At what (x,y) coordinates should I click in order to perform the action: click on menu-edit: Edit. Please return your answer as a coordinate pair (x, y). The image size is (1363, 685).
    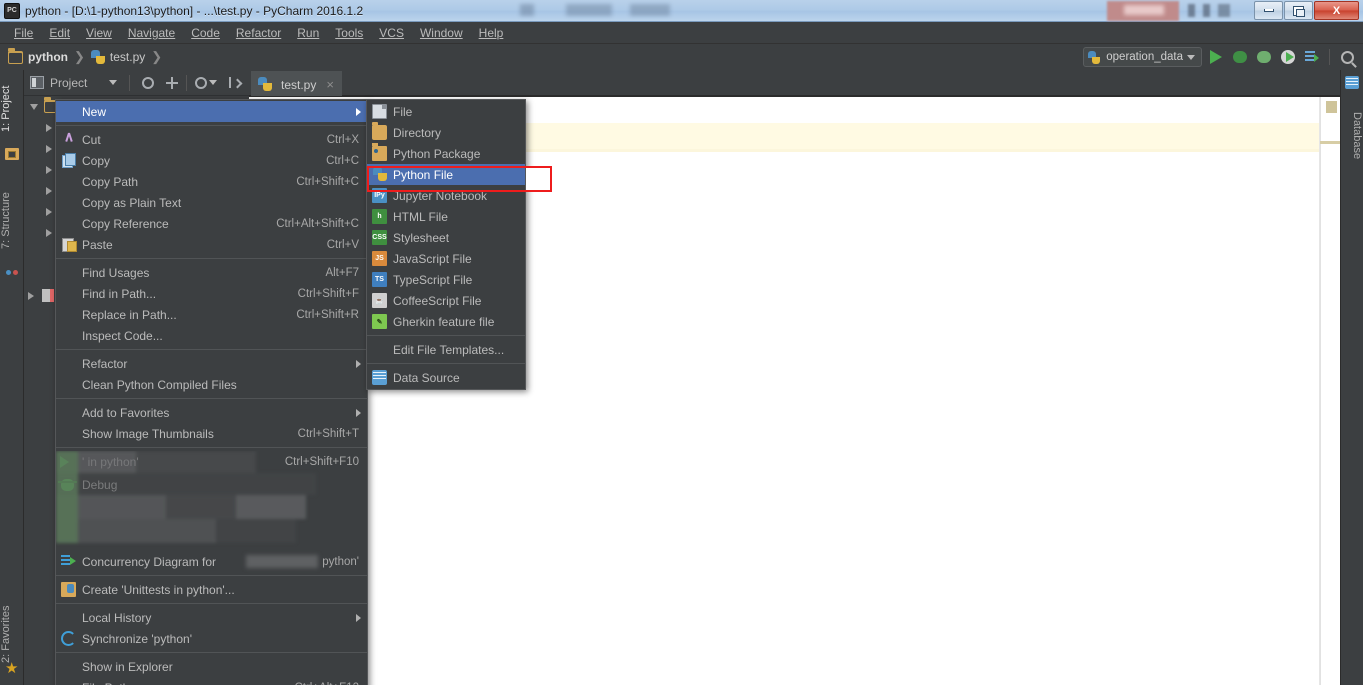
    Looking at the image, I should click on (59, 33).